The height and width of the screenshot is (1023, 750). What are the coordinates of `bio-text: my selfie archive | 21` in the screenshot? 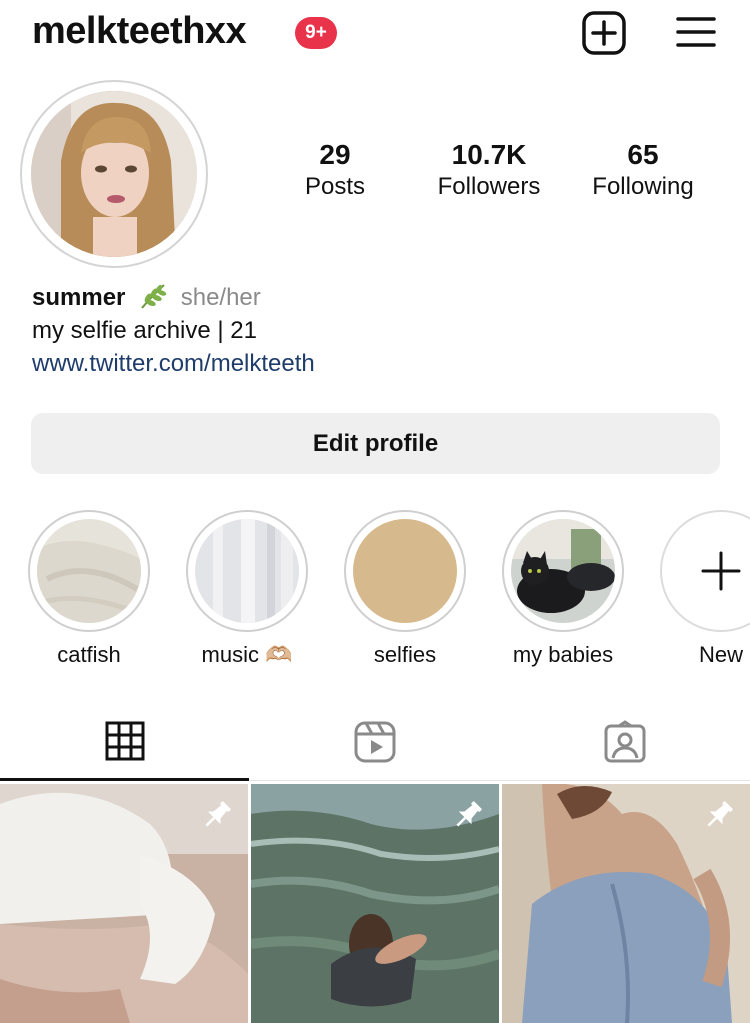 It's located at (144, 330).